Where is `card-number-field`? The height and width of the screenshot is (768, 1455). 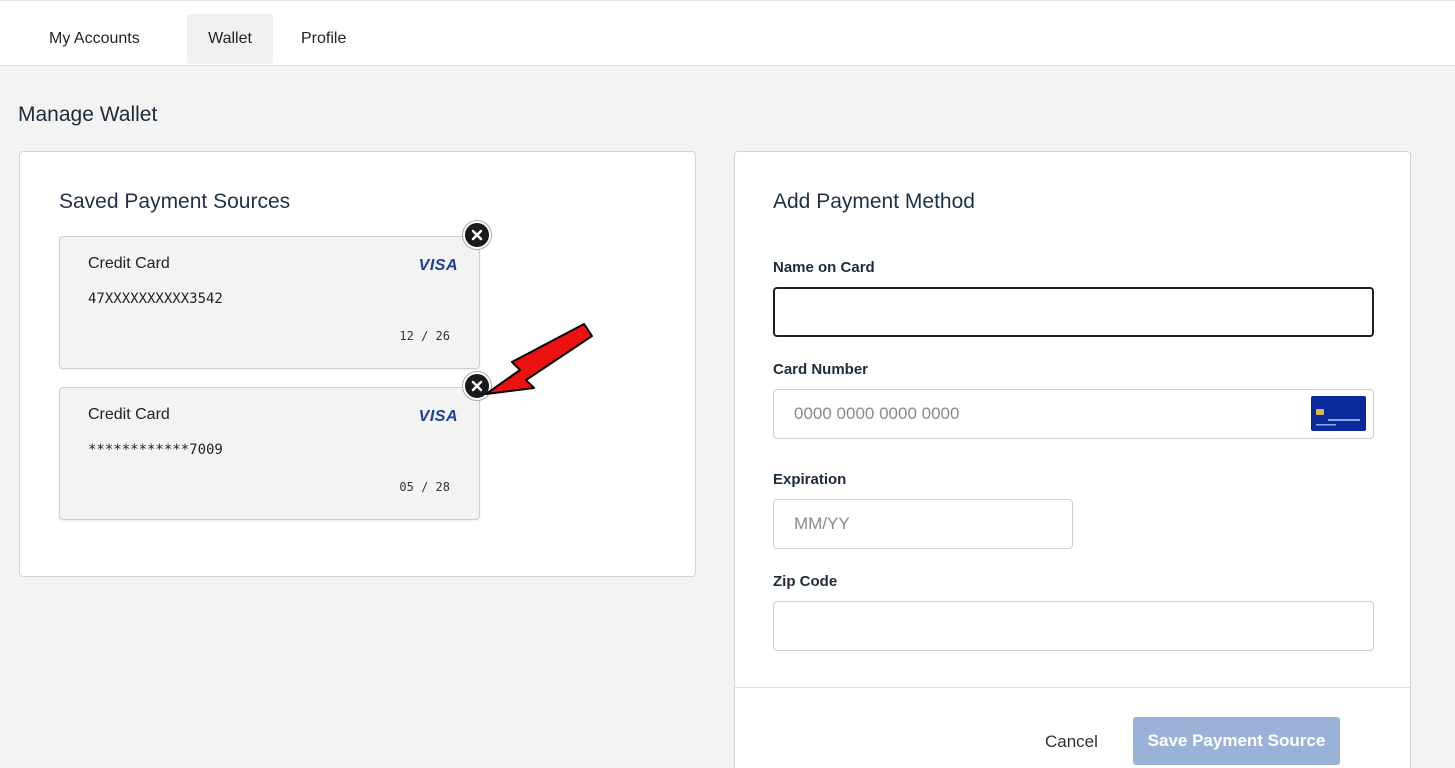
card-number-field is located at coordinates (1073, 414).